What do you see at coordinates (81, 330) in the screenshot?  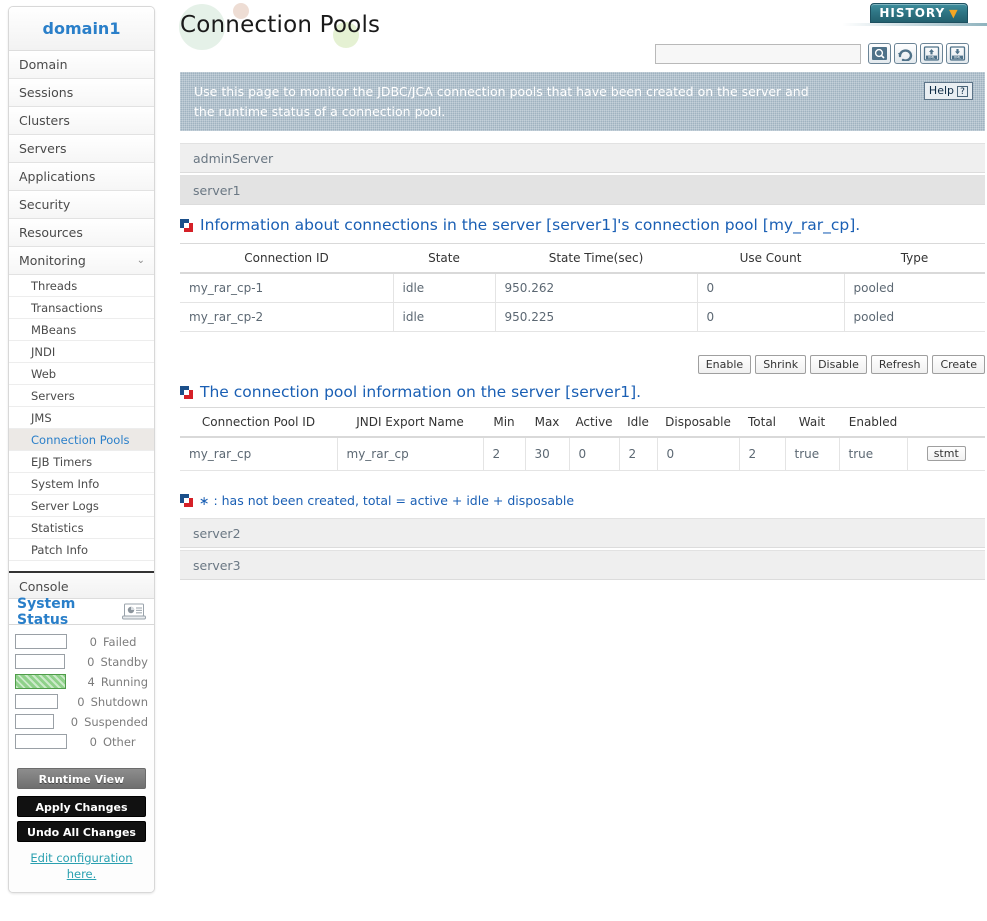 I see `sidebar-subitem-mbeans: MBeans` at bounding box center [81, 330].